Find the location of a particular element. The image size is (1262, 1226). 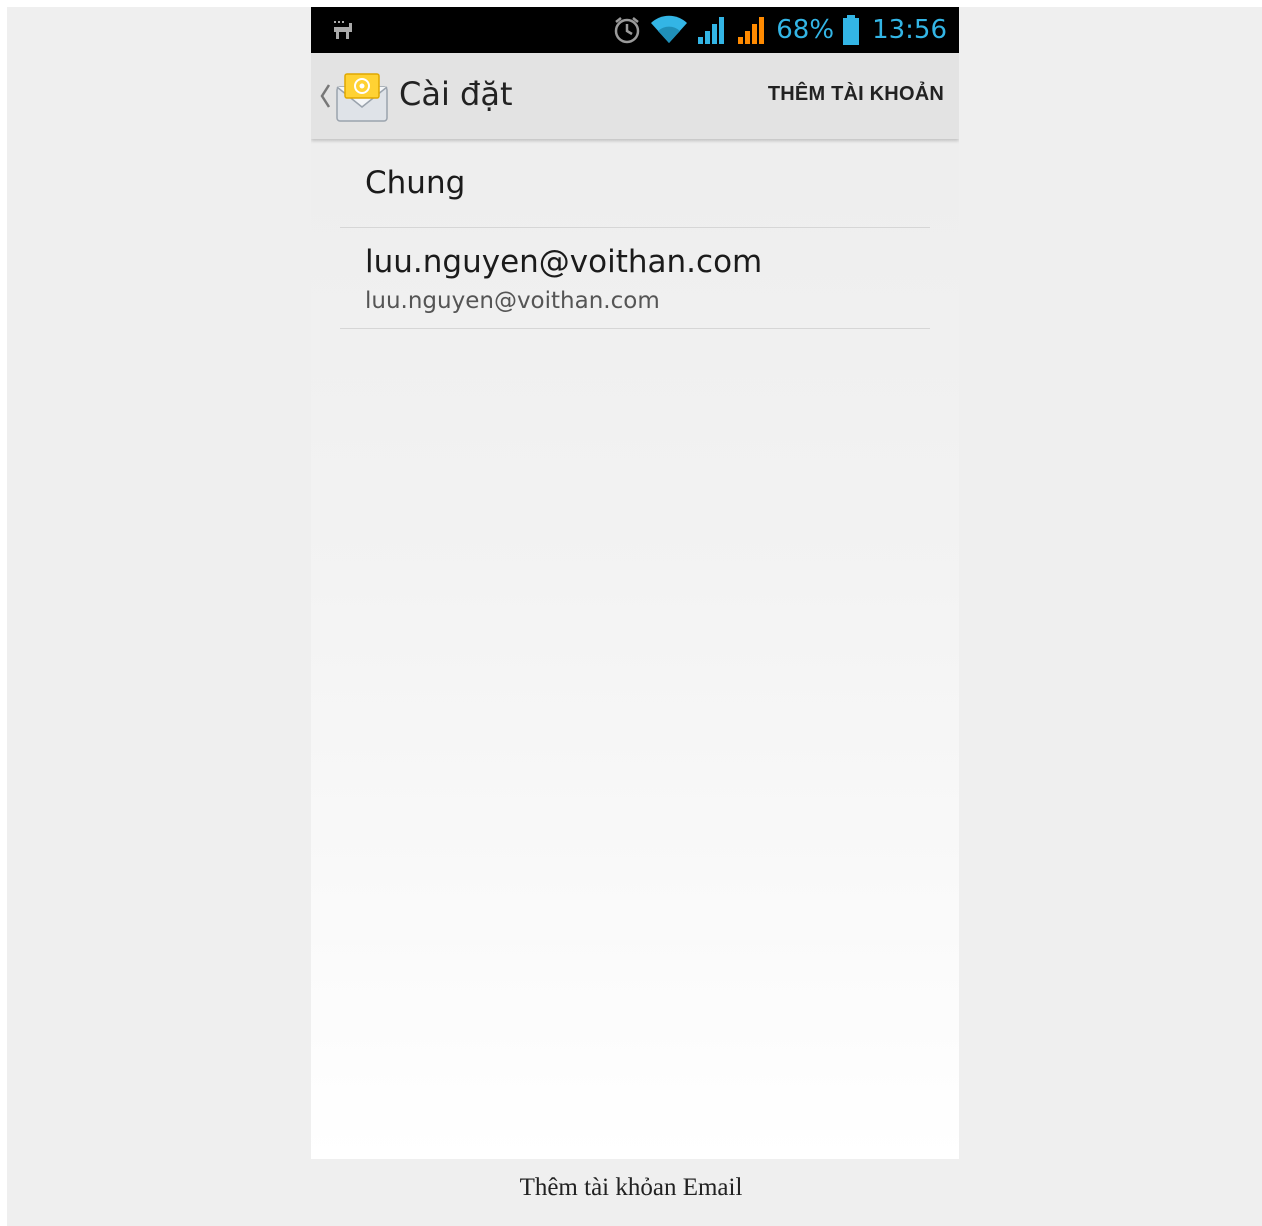

account-title: luu.nguyen@voithan.com is located at coordinates (564, 262).